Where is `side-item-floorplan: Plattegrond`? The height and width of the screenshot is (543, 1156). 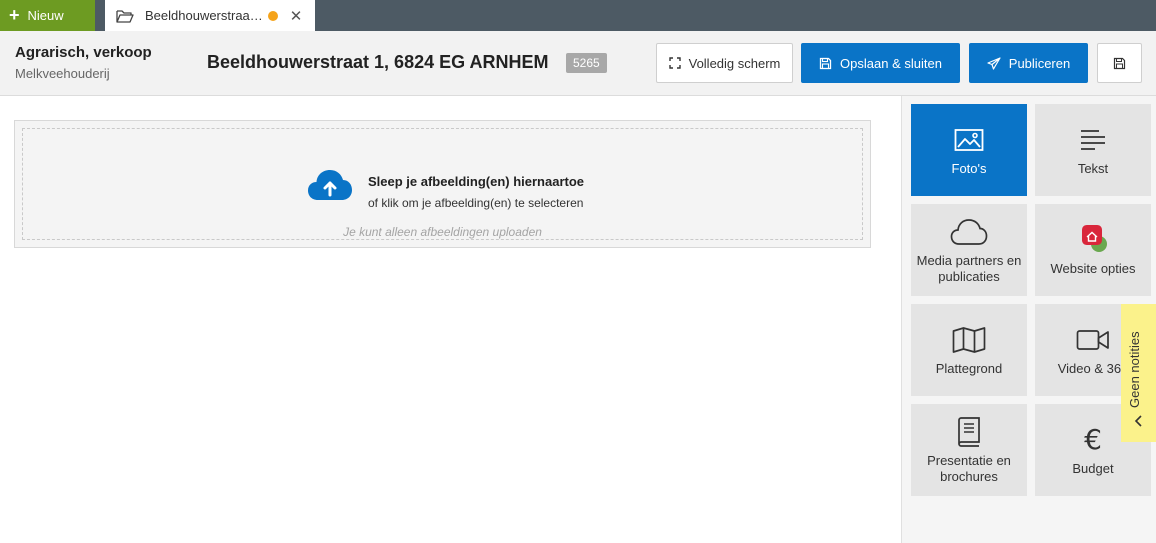
side-item-floorplan: Plattegrond is located at coordinates (969, 350).